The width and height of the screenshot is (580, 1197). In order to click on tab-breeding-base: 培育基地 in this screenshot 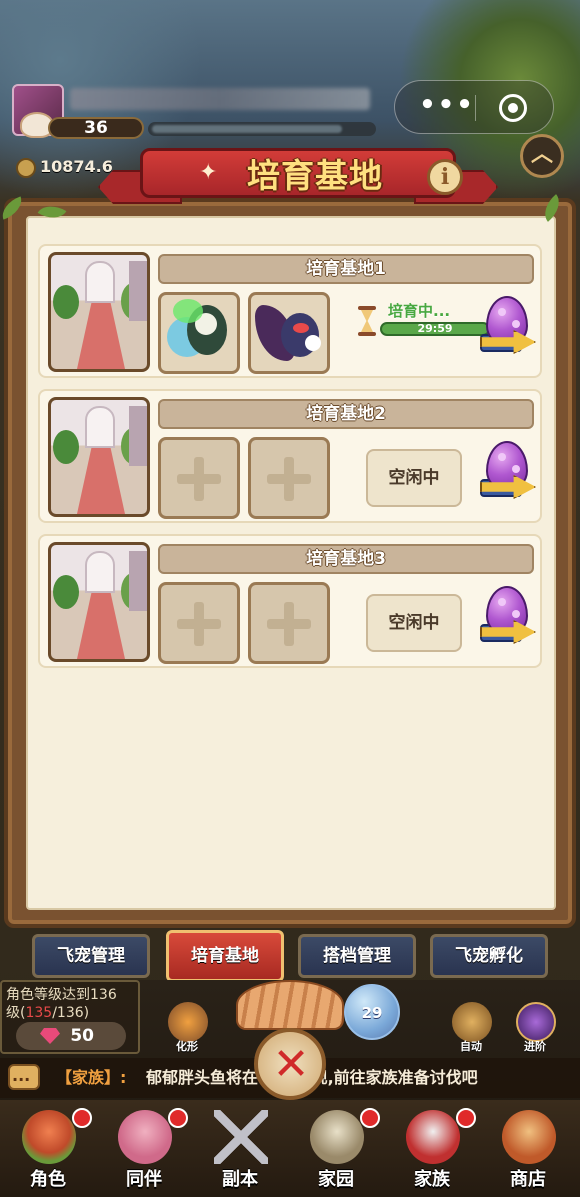, I will do `click(225, 956)`.